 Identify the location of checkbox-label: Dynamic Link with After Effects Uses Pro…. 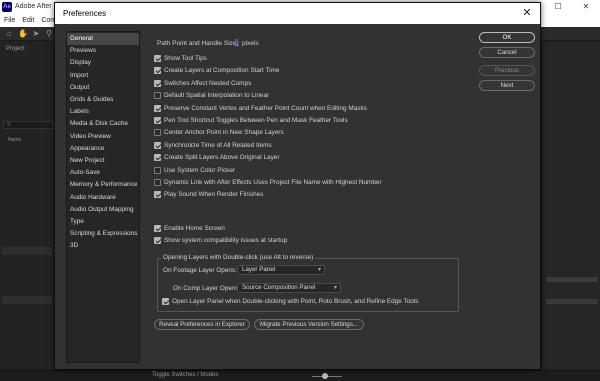
(273, 182).